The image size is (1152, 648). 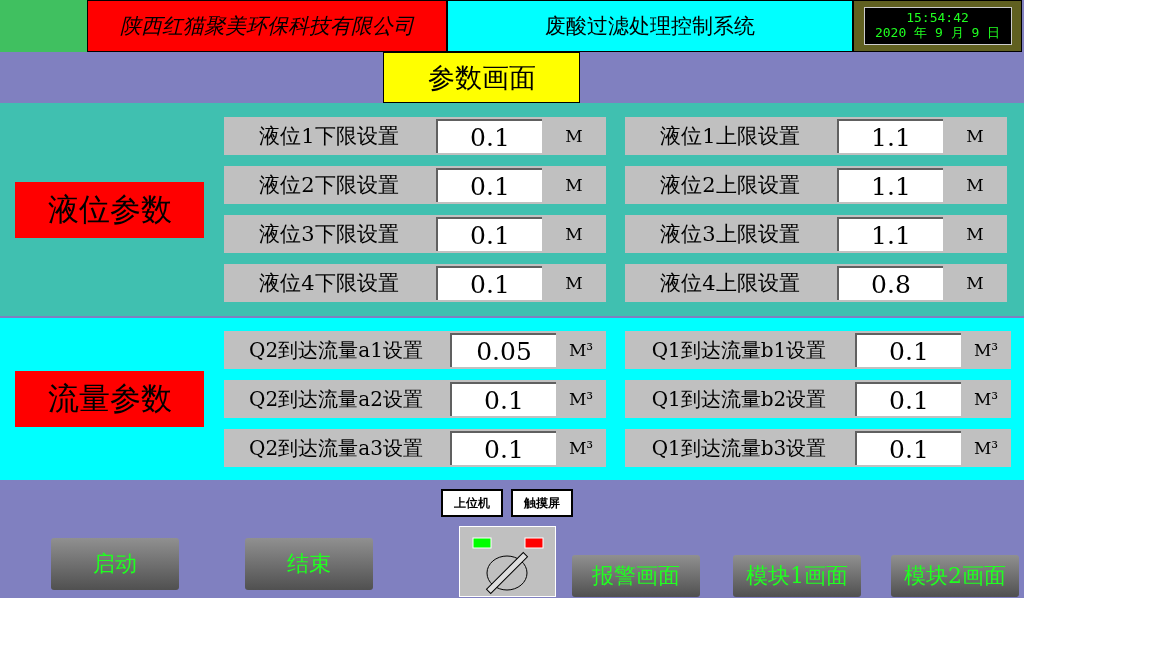 What do you see at coordinates (329, 234) in the screenshot?
I see `parameter-label: 液位3下限设置` at bounding box center [329, 234].